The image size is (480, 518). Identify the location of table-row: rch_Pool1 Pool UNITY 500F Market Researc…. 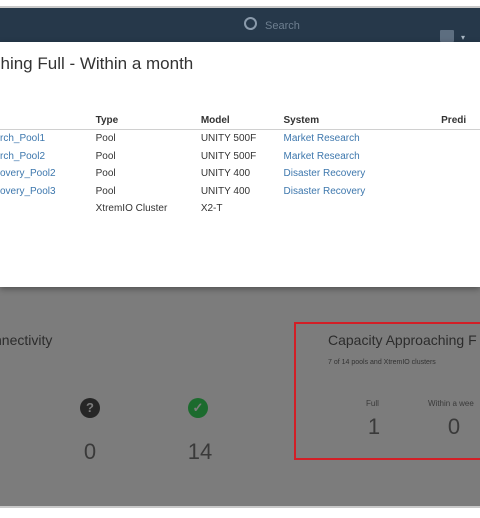
(240, 139).